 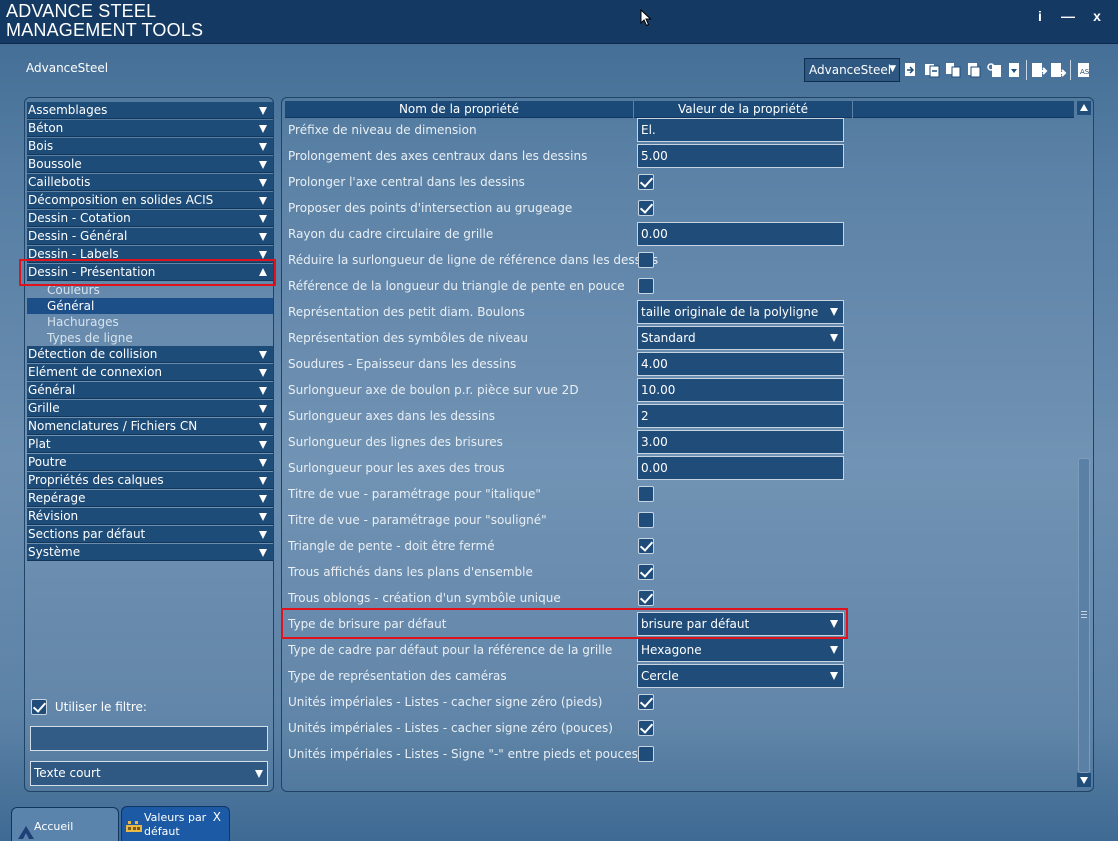 What do you see at coordinates (150, 182) in the screenshot?
I see `category-item: Caillebotis` at bounding box center [150, 182].